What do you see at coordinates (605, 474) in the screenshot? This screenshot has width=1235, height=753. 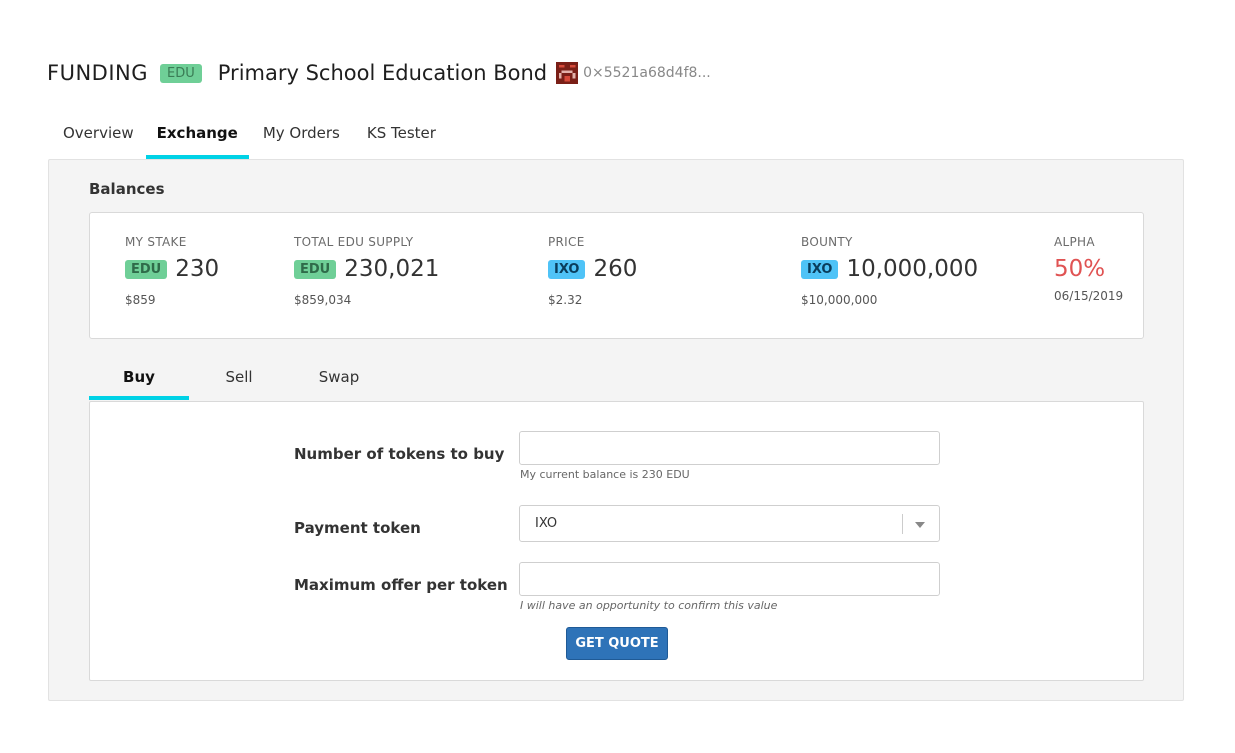 I see `tokens-help-text: My current balance is 230 EDU` at bounding box center [605, 474].